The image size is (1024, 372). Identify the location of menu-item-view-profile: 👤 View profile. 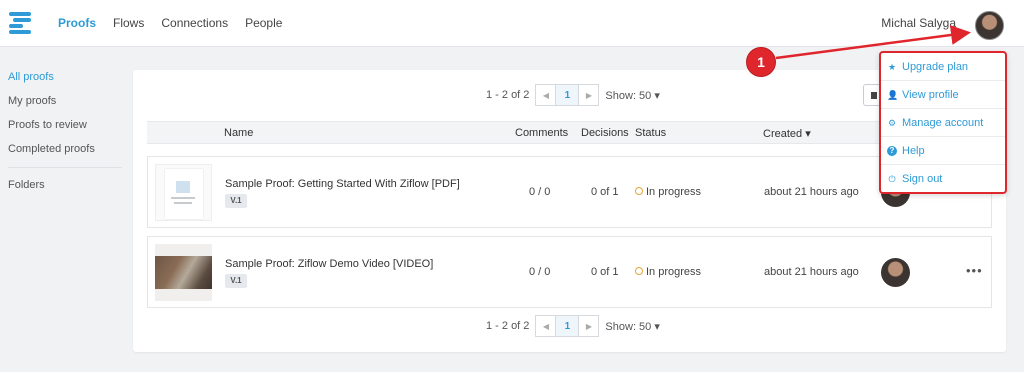
(943, 95).